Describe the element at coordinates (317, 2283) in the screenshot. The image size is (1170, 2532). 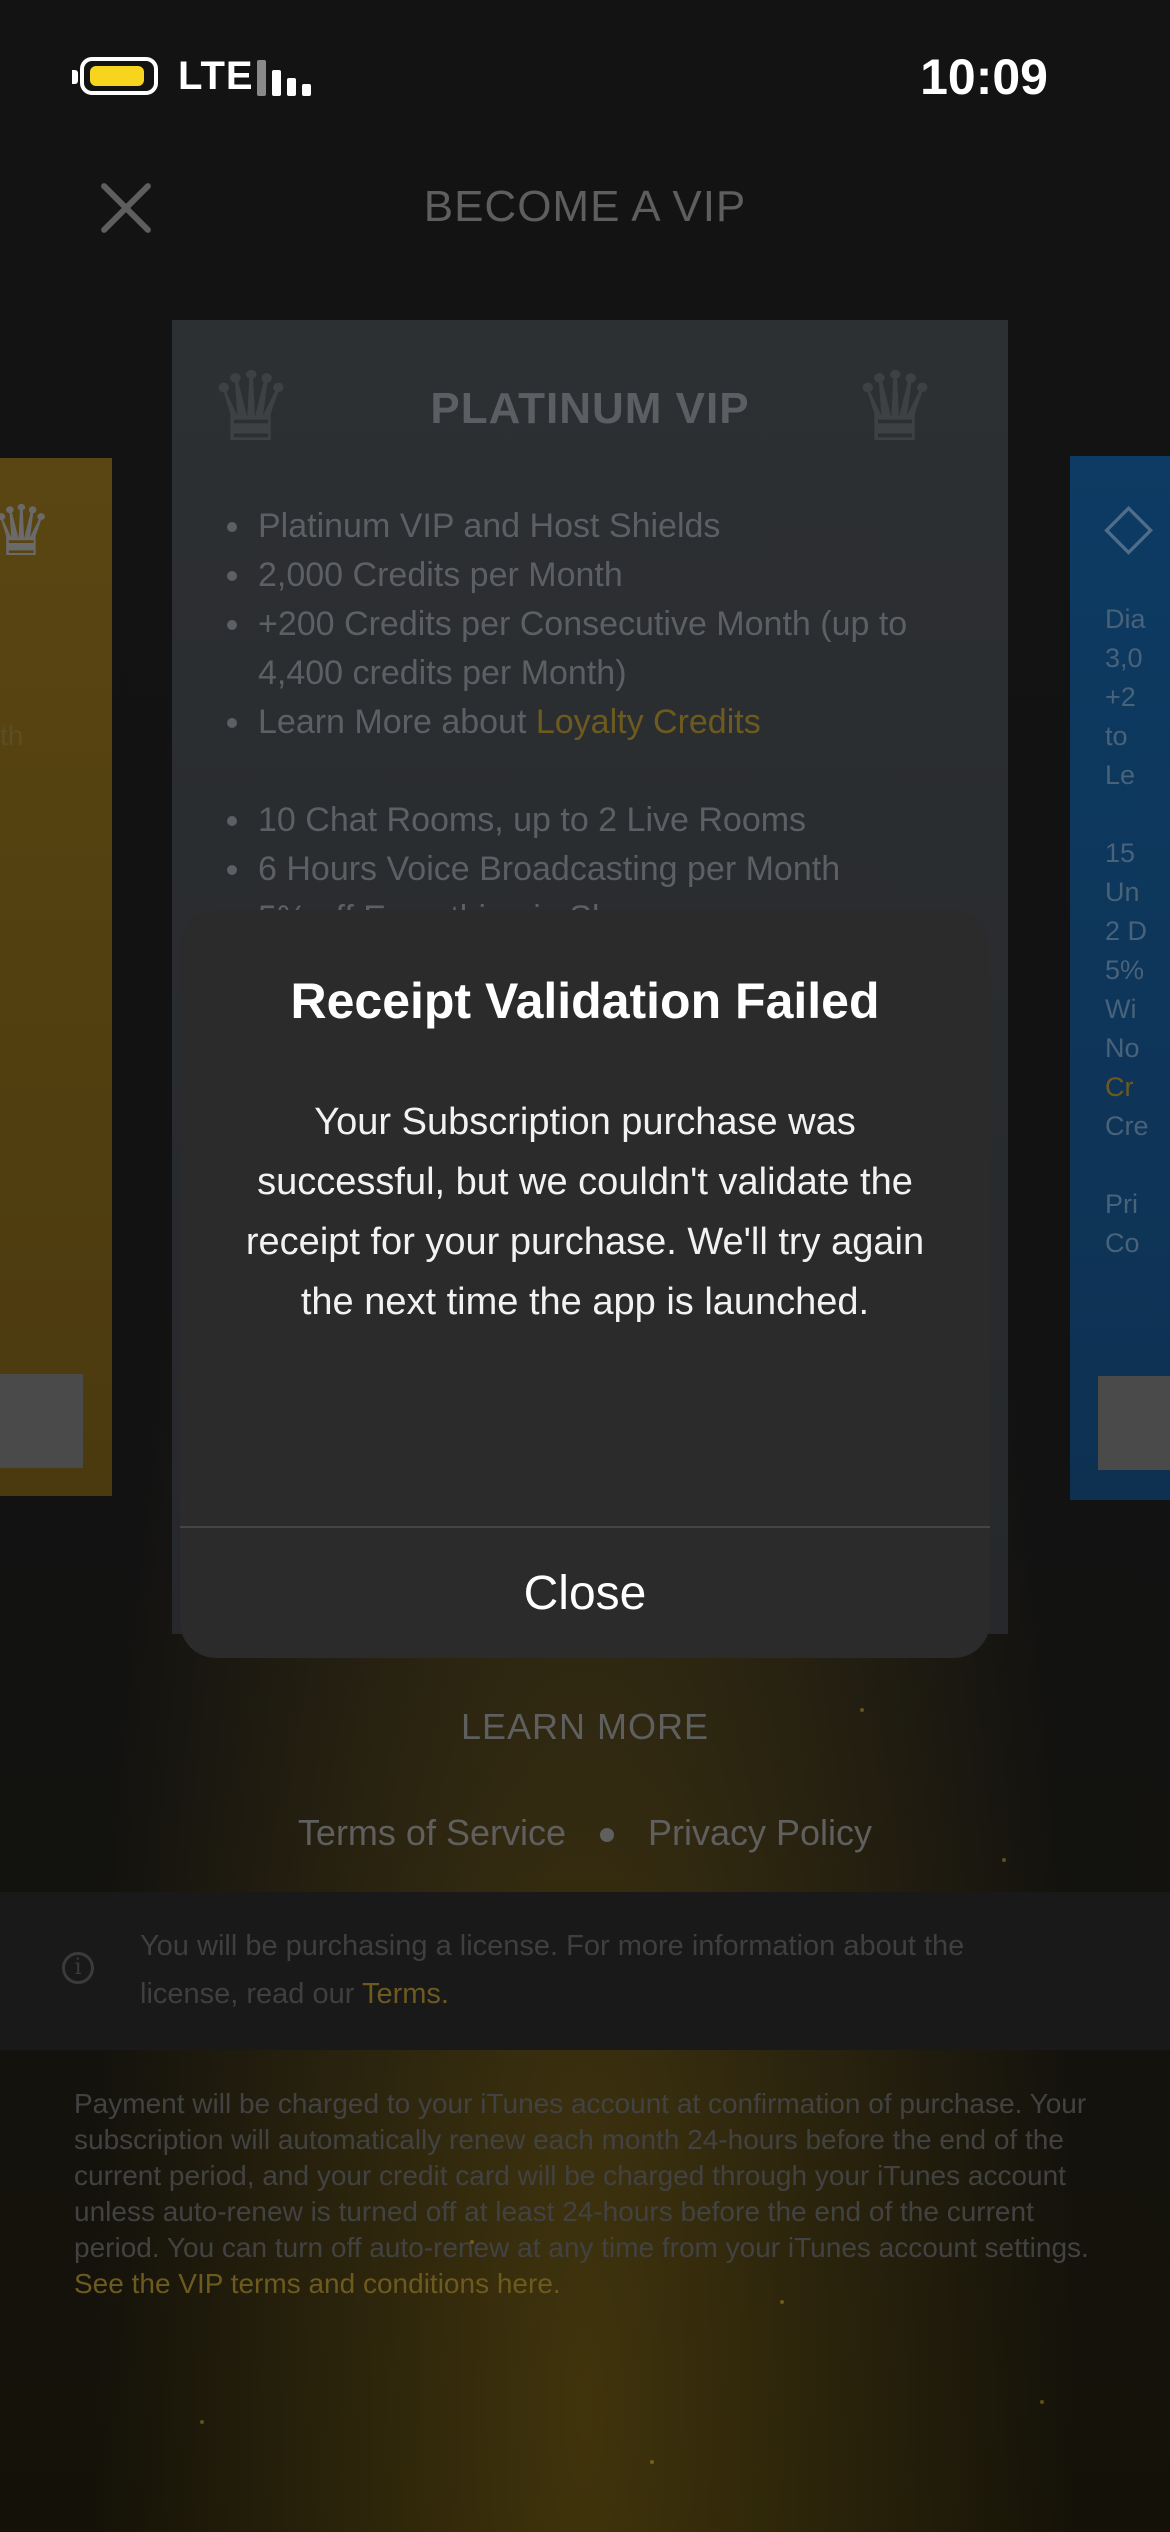
I see `vip-terms-link: See the VIP terms and conditions here.` at that location.